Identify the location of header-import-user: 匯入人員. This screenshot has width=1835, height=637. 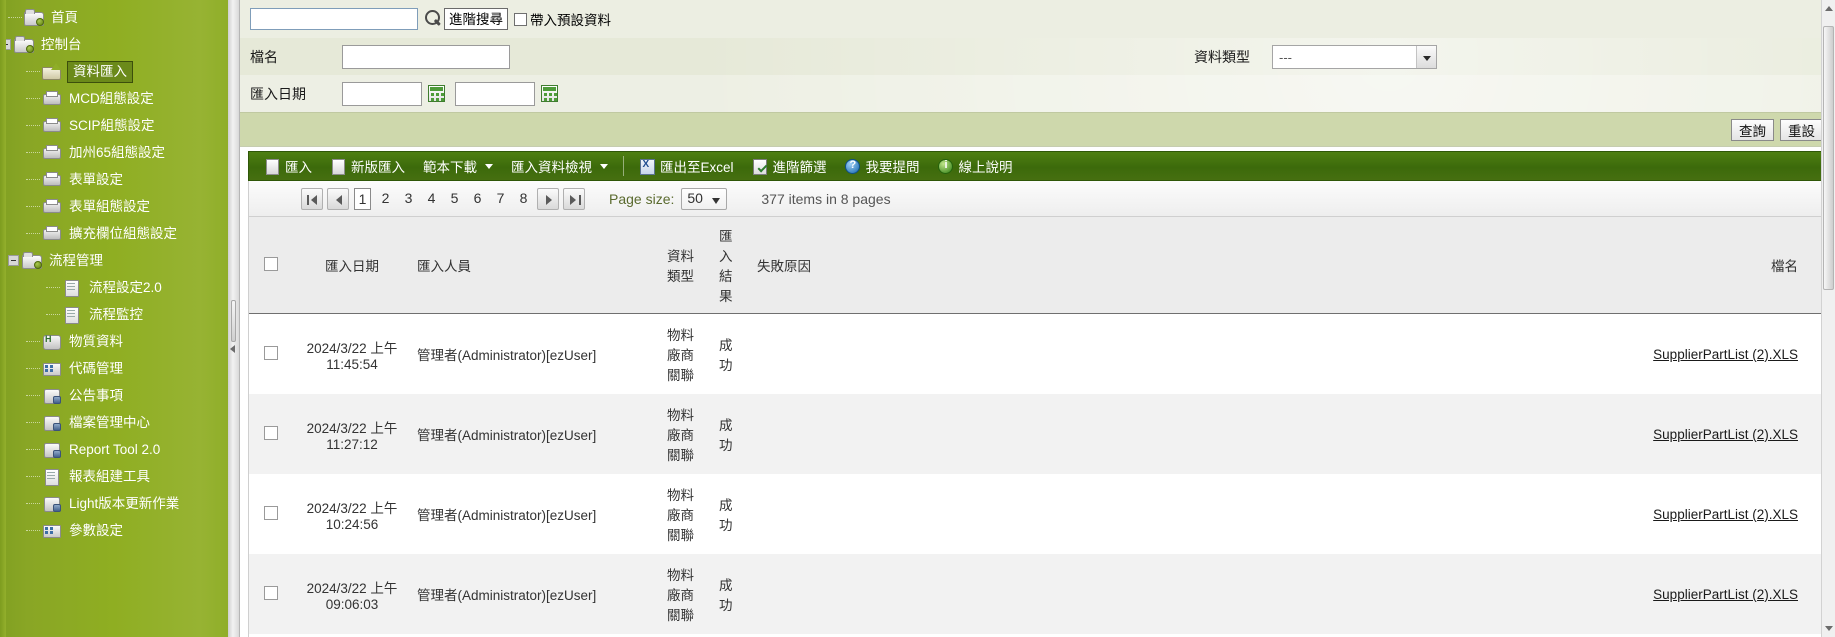
(536, 265).